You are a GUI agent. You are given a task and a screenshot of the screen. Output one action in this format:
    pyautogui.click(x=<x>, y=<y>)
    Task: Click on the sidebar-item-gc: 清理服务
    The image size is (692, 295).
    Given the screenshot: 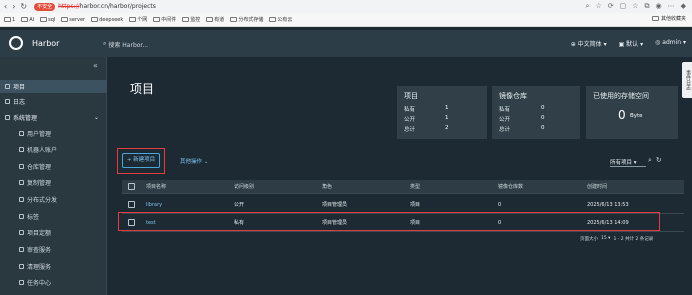 What is the action you would take?
    pyautogui.click(x=53, y=266)
    